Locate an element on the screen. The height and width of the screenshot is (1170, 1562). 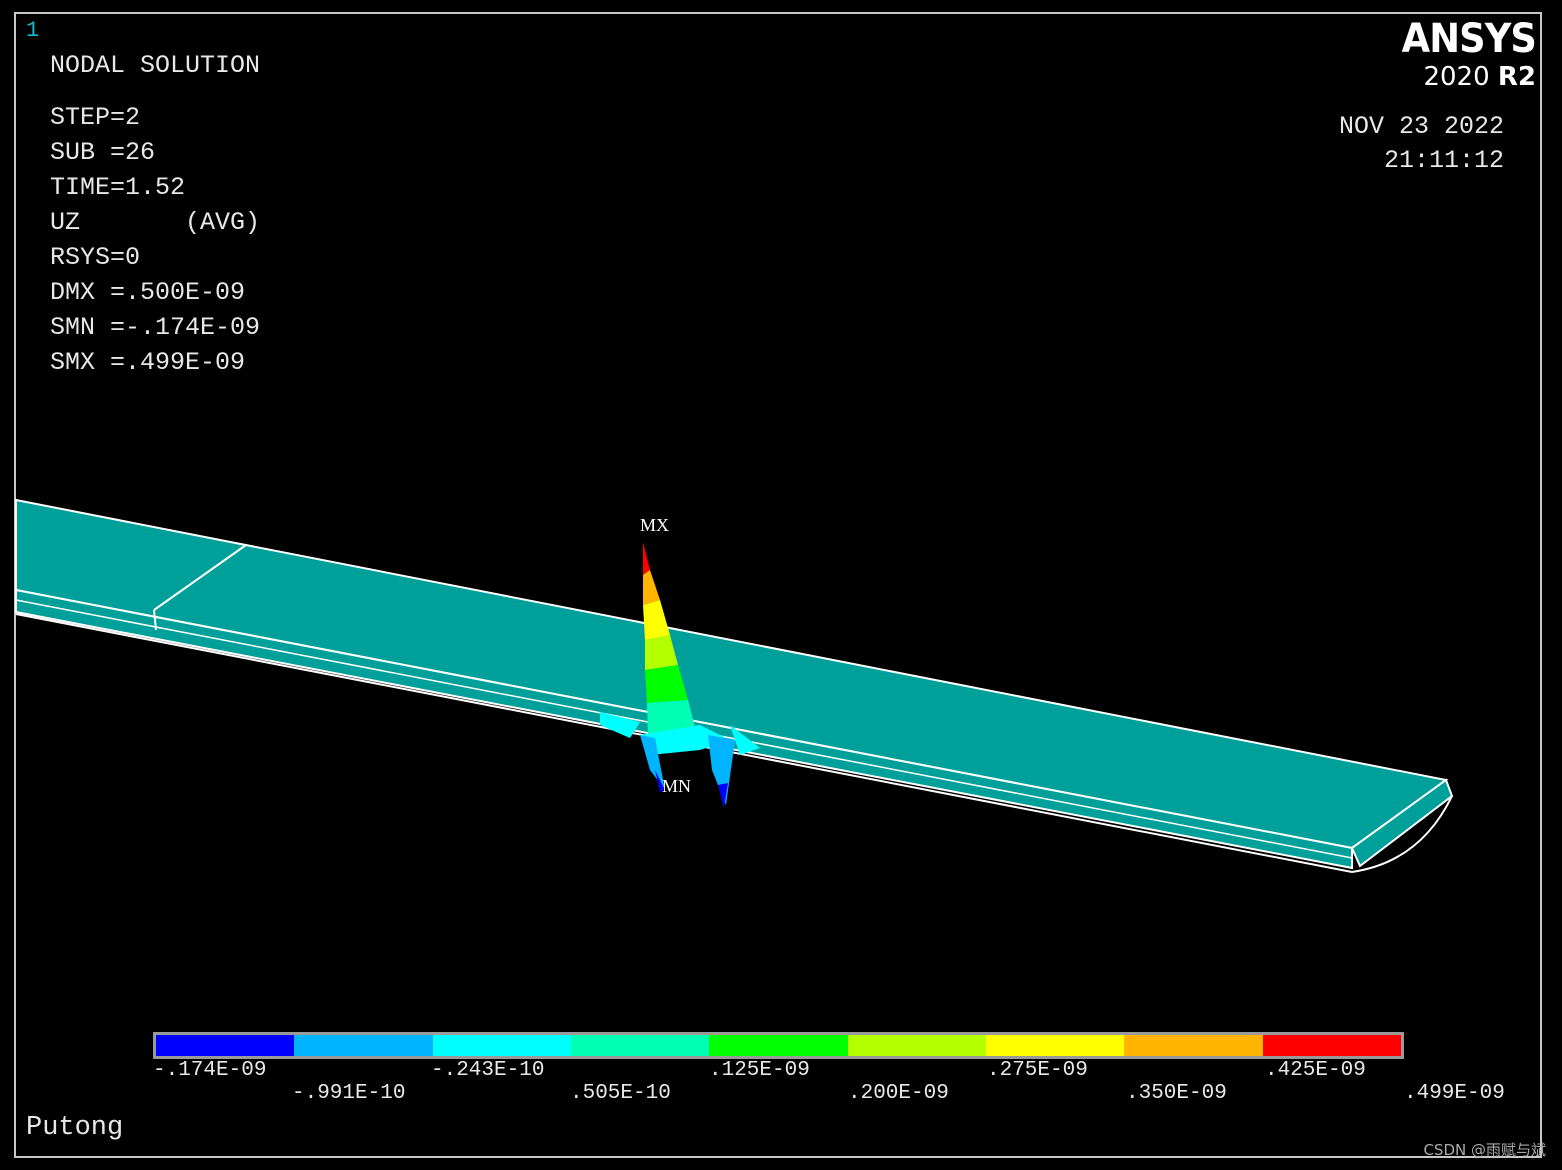
legend-label-top: -.243E-10 is located at coordinates (488, 1070).